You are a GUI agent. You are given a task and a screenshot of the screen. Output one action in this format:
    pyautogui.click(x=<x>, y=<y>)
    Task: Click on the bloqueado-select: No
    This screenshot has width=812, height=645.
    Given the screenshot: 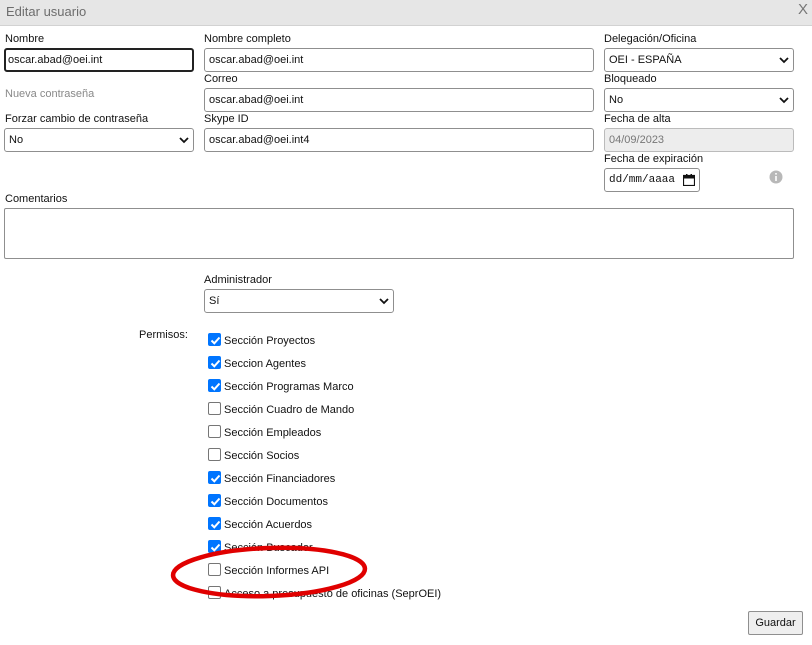 What is the action you would take?
    pyautogui.click(x=699, y=100)
    